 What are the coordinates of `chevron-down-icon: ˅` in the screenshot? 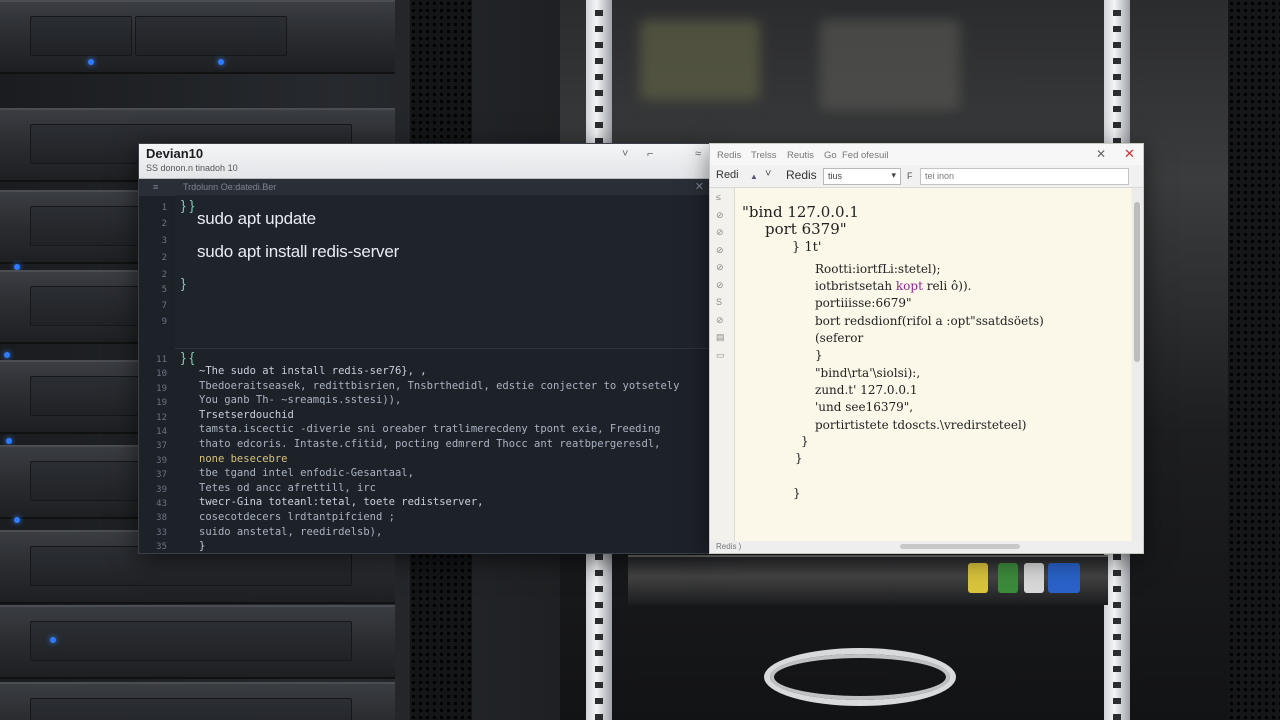 It's located at (768, 174).